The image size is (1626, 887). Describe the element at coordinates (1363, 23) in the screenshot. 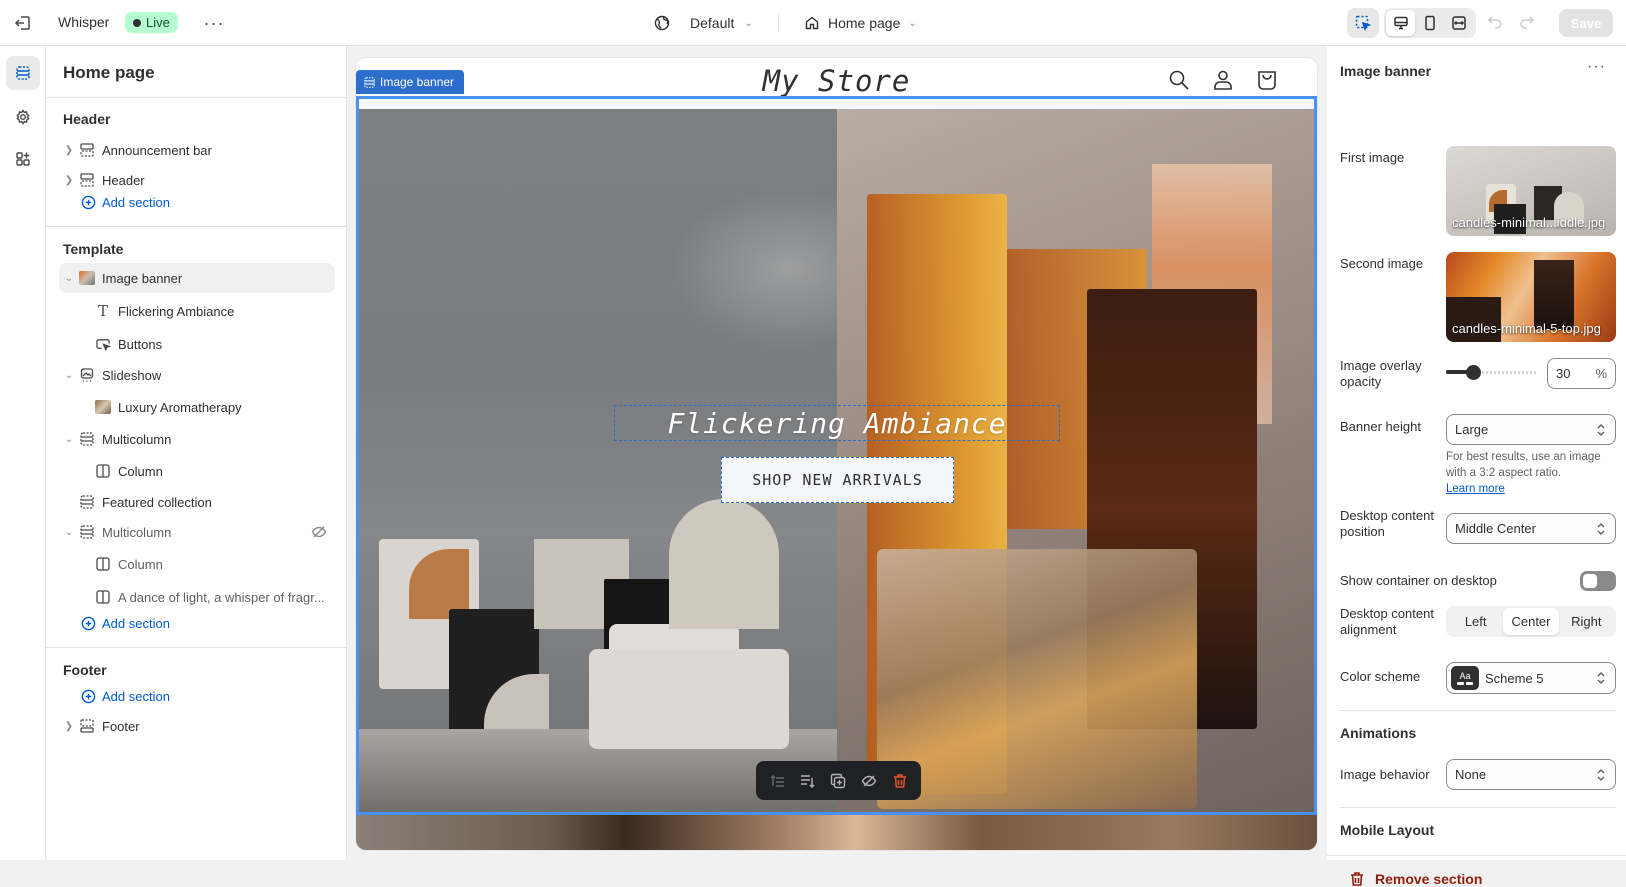

I see `inspector-toggle` at that location.